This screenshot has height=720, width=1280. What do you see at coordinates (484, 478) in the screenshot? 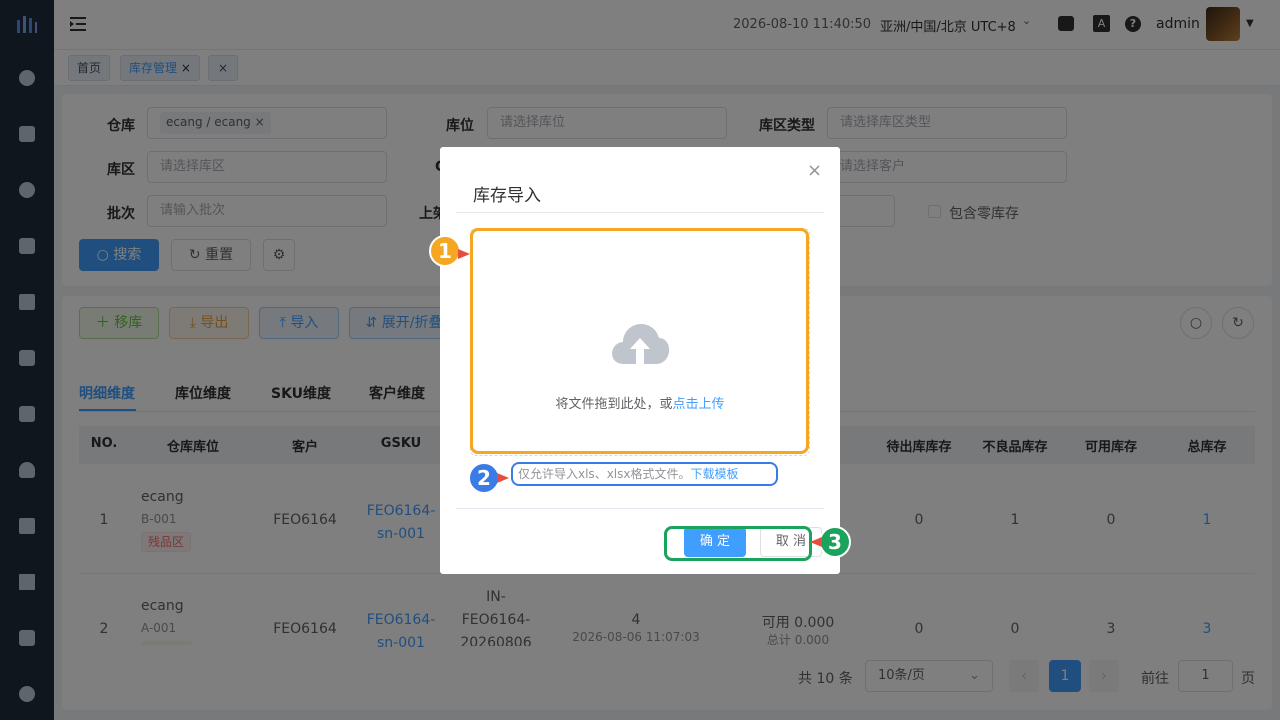
I see `annotation-badge-2: 2` at bounding box center [484, 478].